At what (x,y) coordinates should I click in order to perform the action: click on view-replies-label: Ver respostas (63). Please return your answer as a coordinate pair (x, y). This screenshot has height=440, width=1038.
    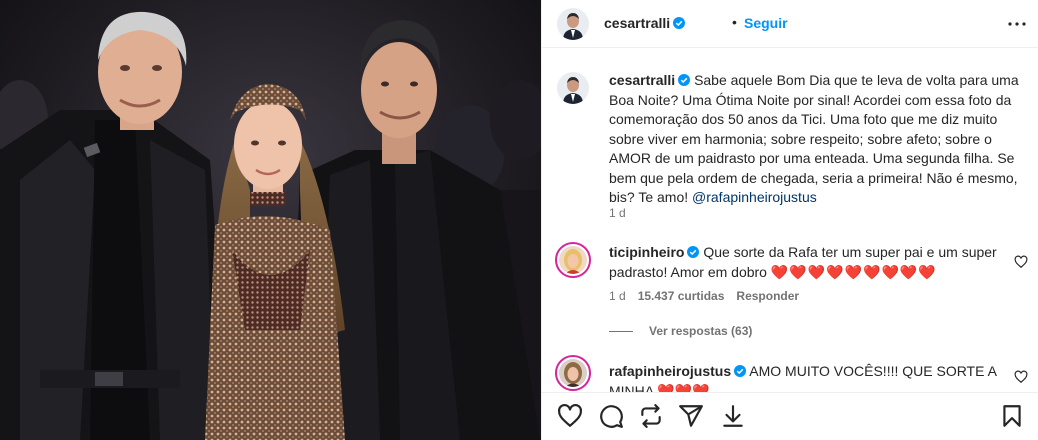
    Looking at the image, I should click on (700, 331).